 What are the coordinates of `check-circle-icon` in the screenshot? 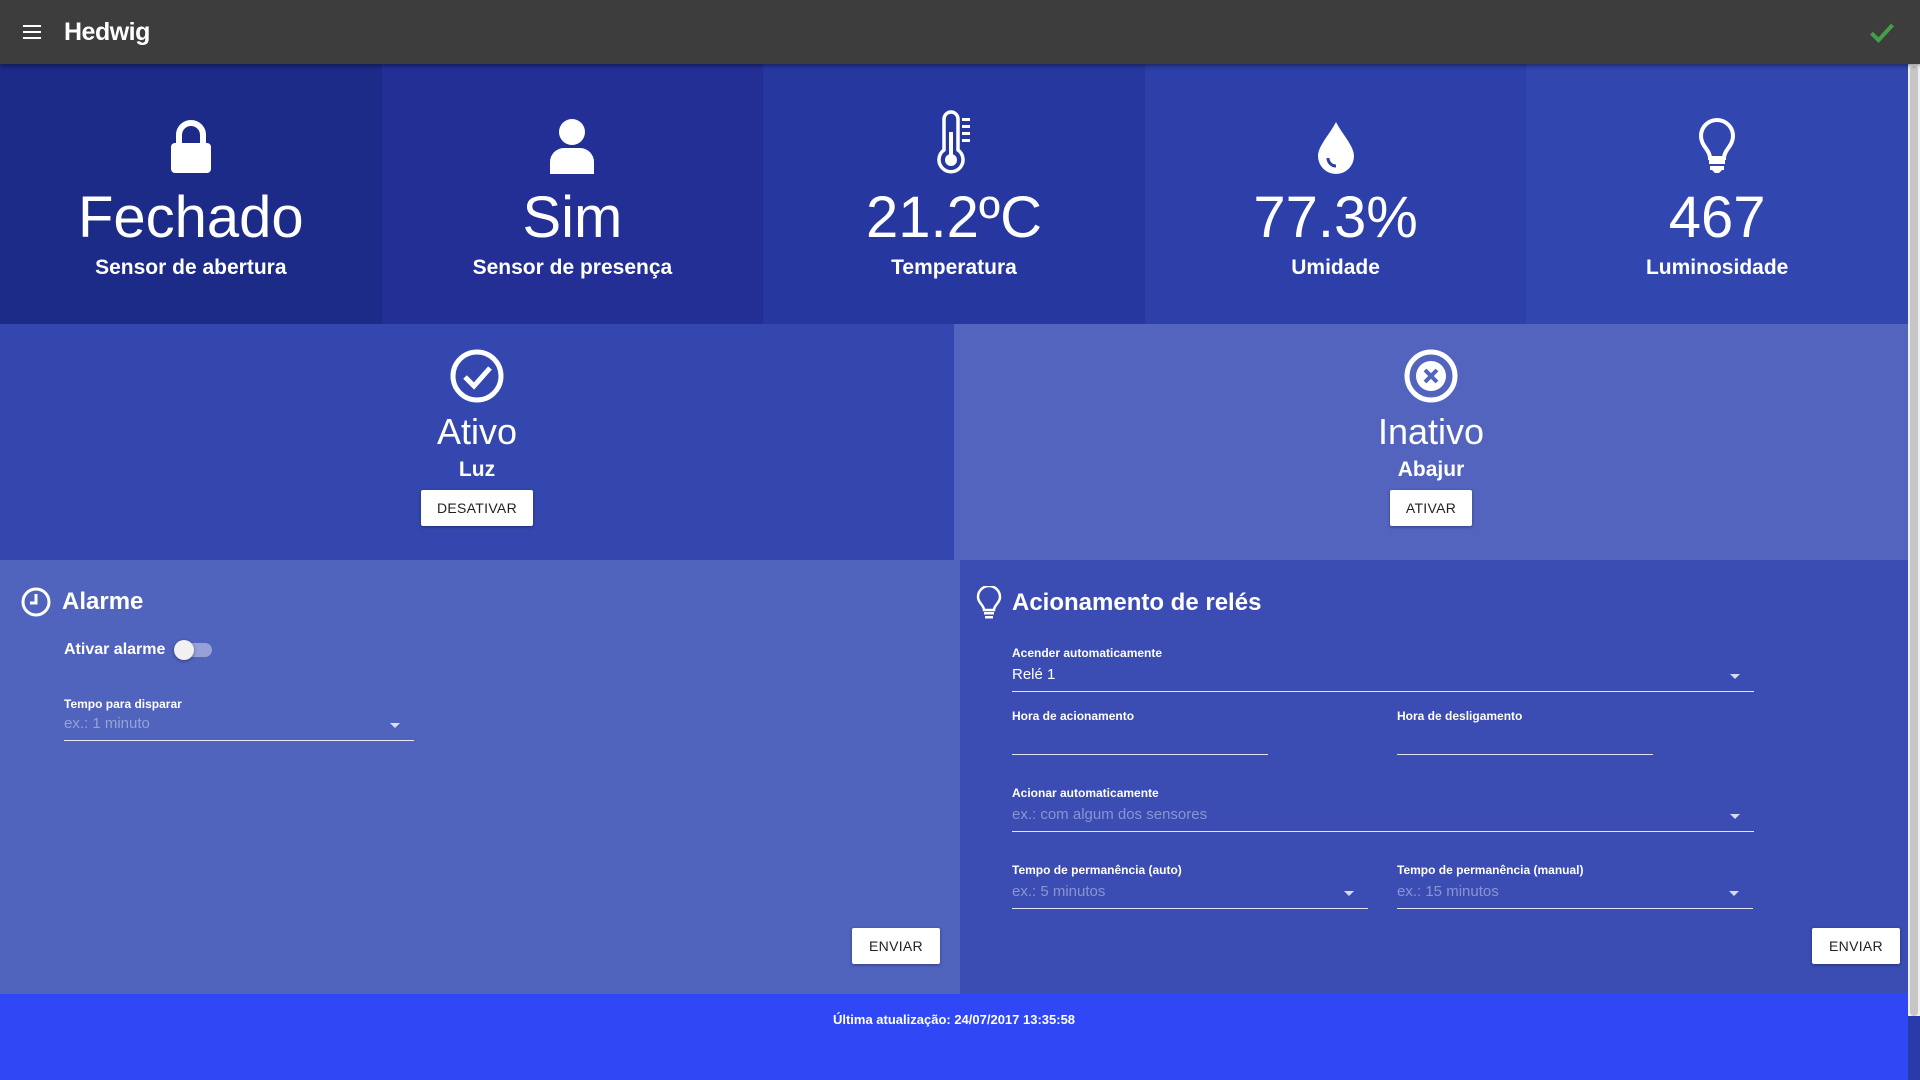 It's located at (477, 376).